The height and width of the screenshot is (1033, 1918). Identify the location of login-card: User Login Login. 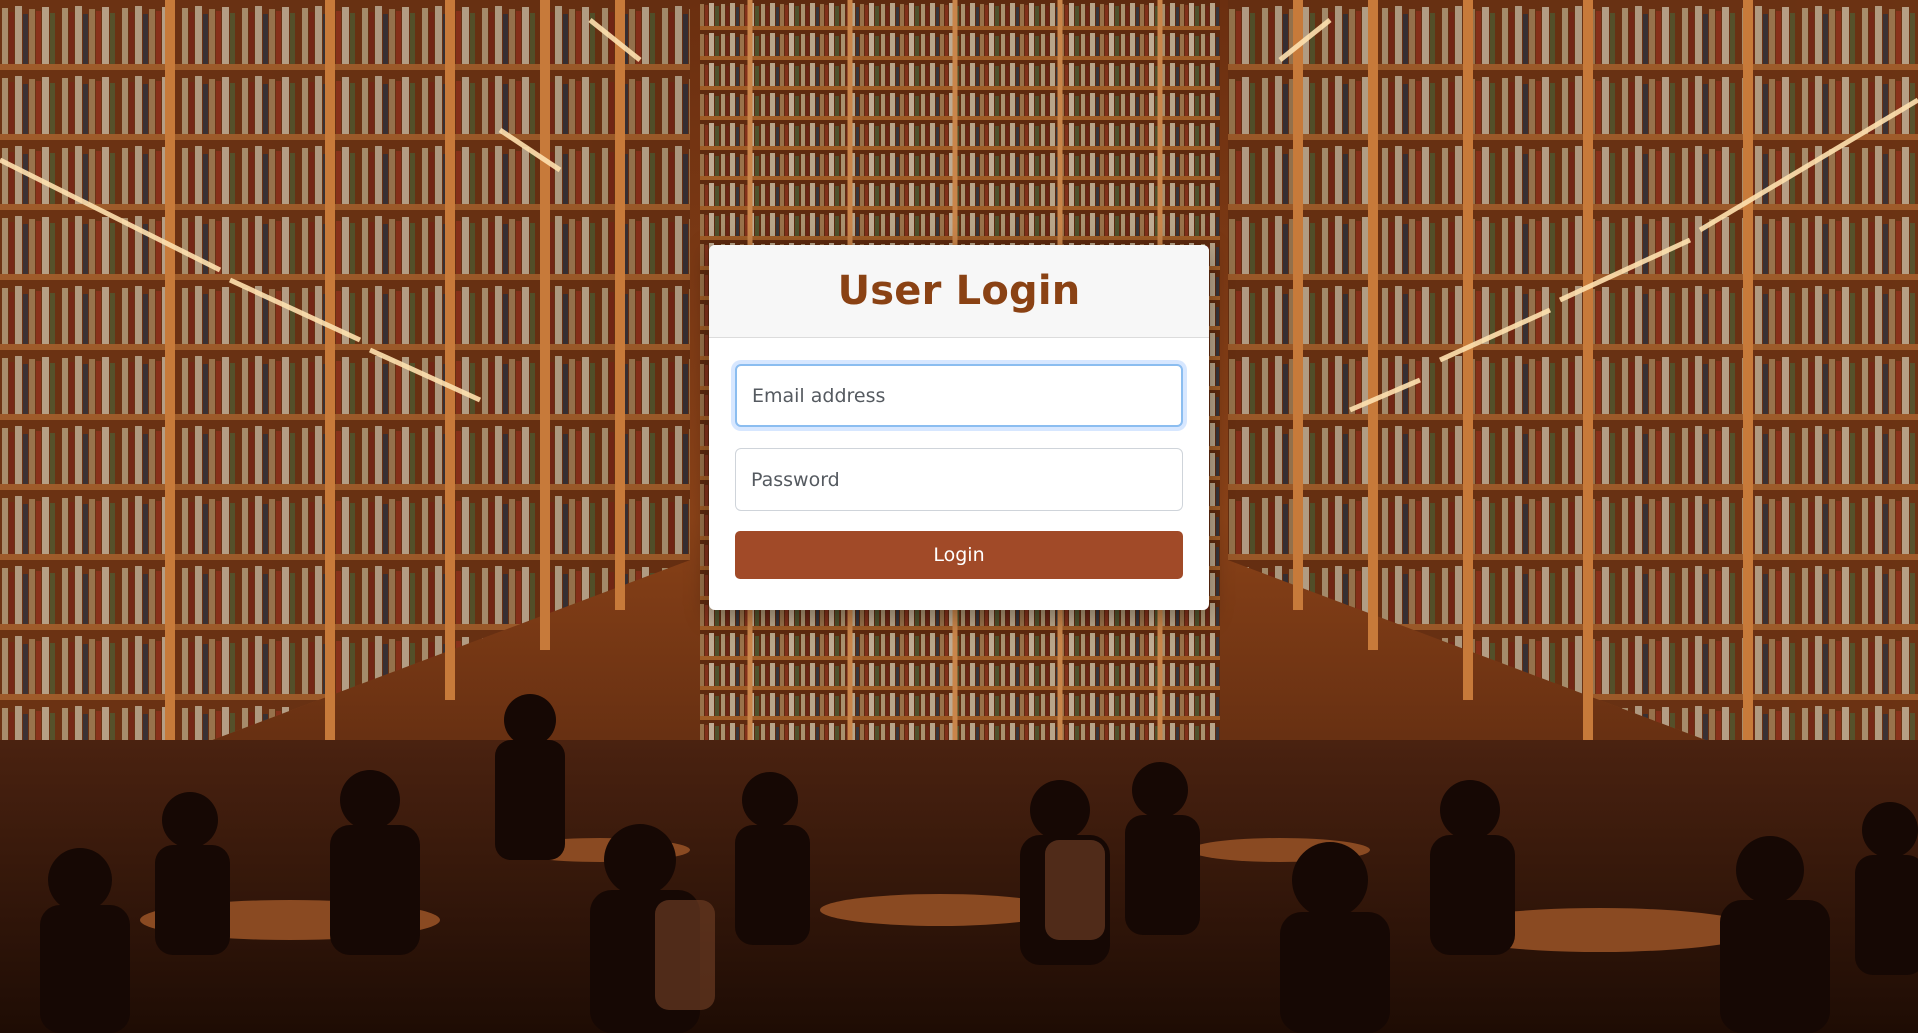
(959, 427).